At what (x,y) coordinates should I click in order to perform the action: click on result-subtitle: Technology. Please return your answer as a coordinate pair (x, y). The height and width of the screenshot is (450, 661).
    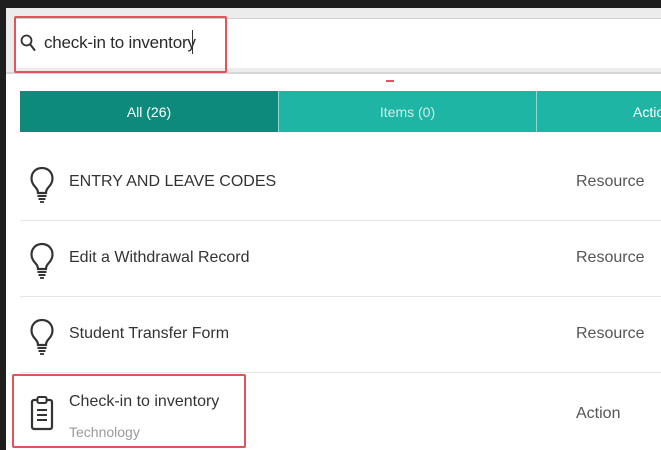
    Looking at the image, I should click on (104, 432).